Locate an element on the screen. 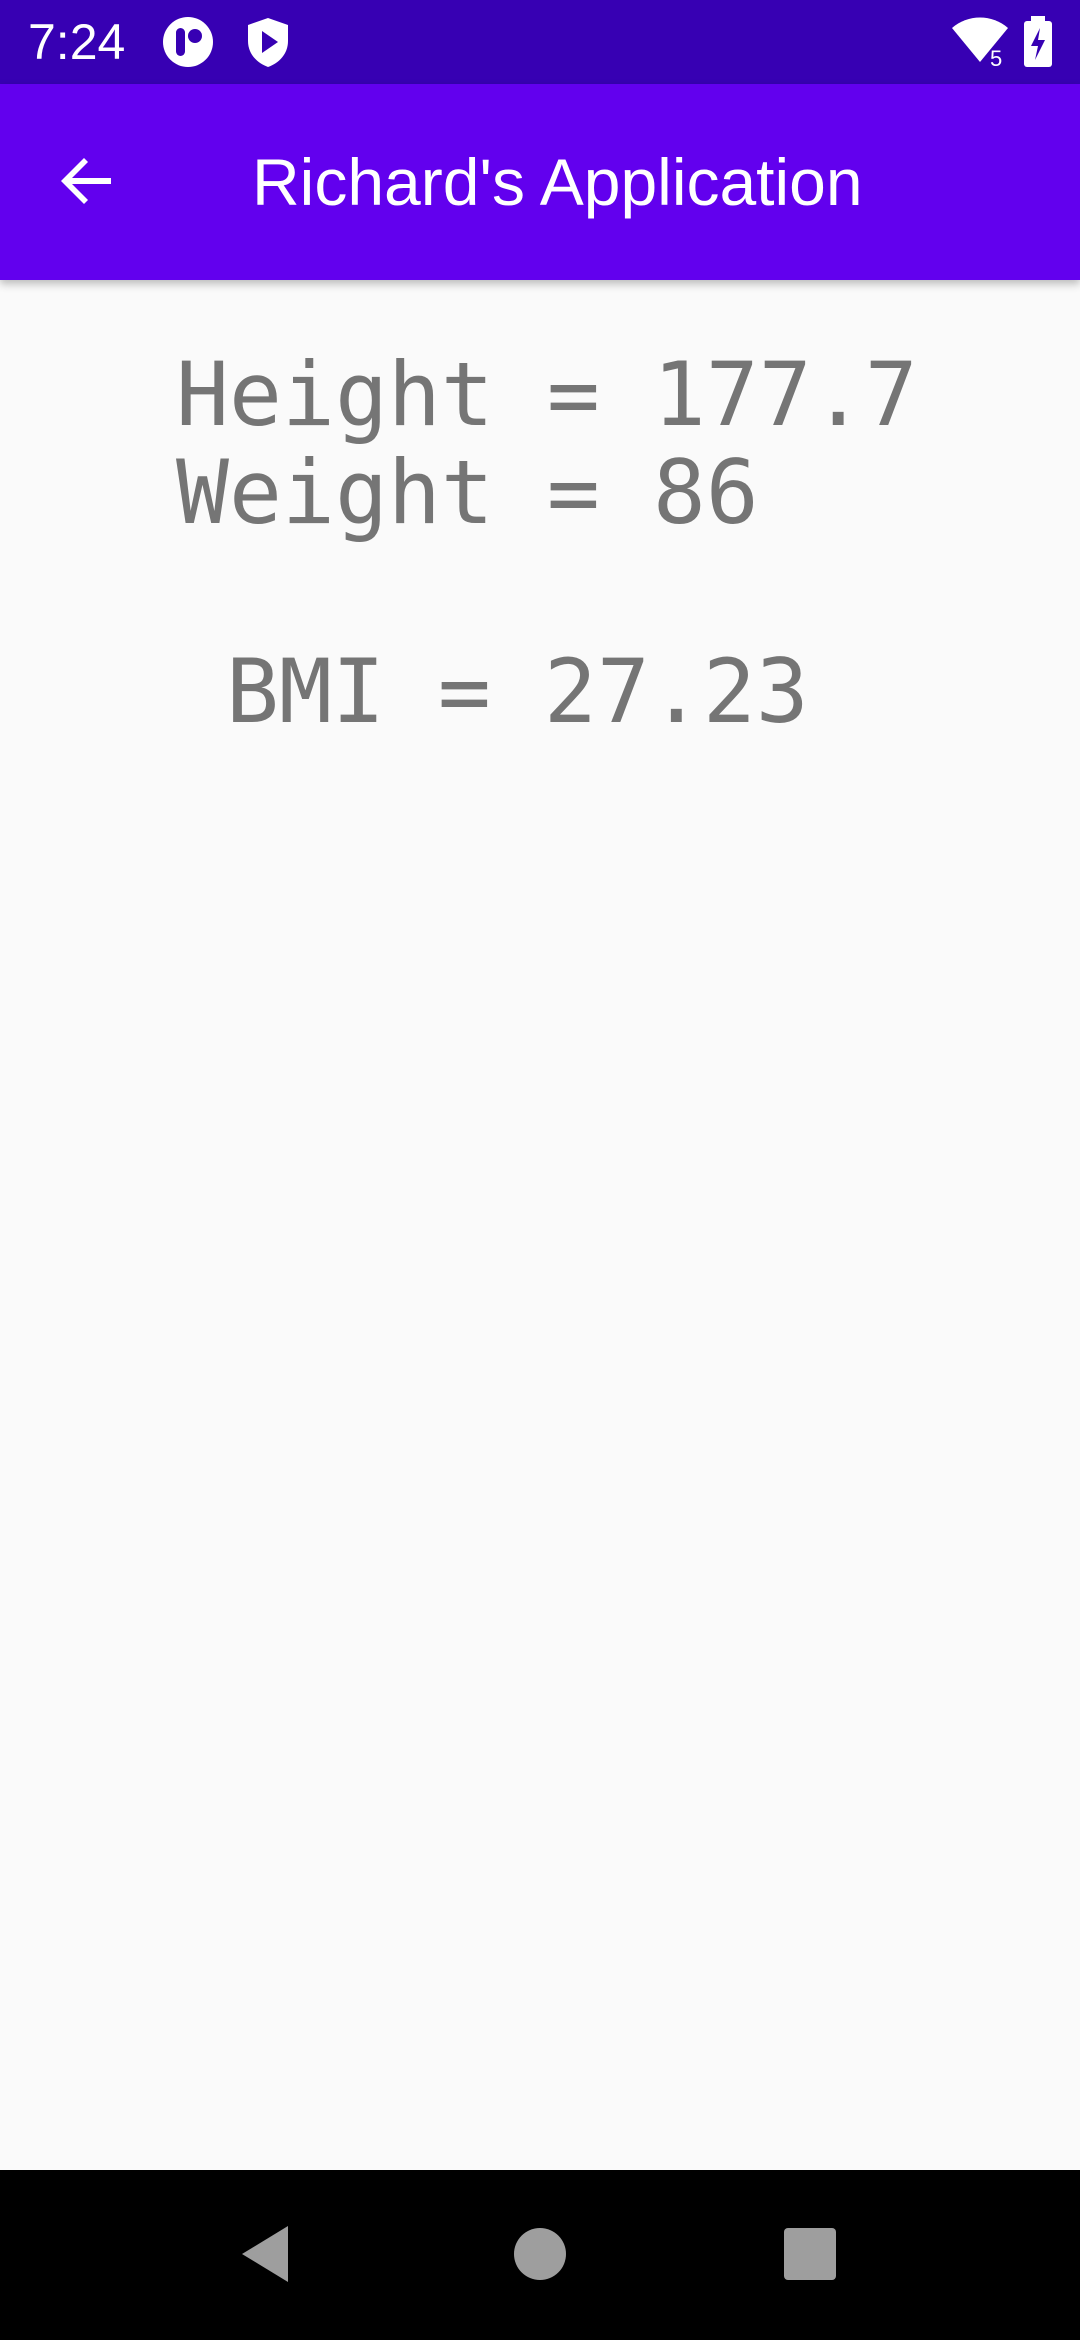  nav-recents-button is located at coordinates (810, 2256).